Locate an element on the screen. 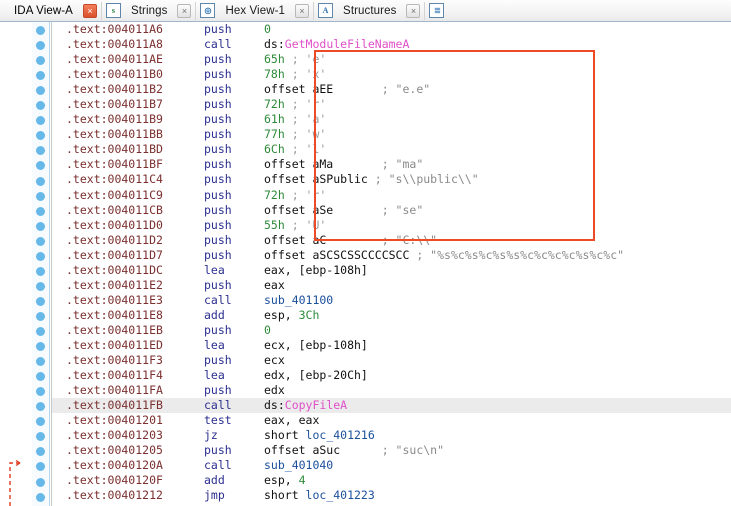  graph-overview-dot-column is located at coordinates (41, 264).